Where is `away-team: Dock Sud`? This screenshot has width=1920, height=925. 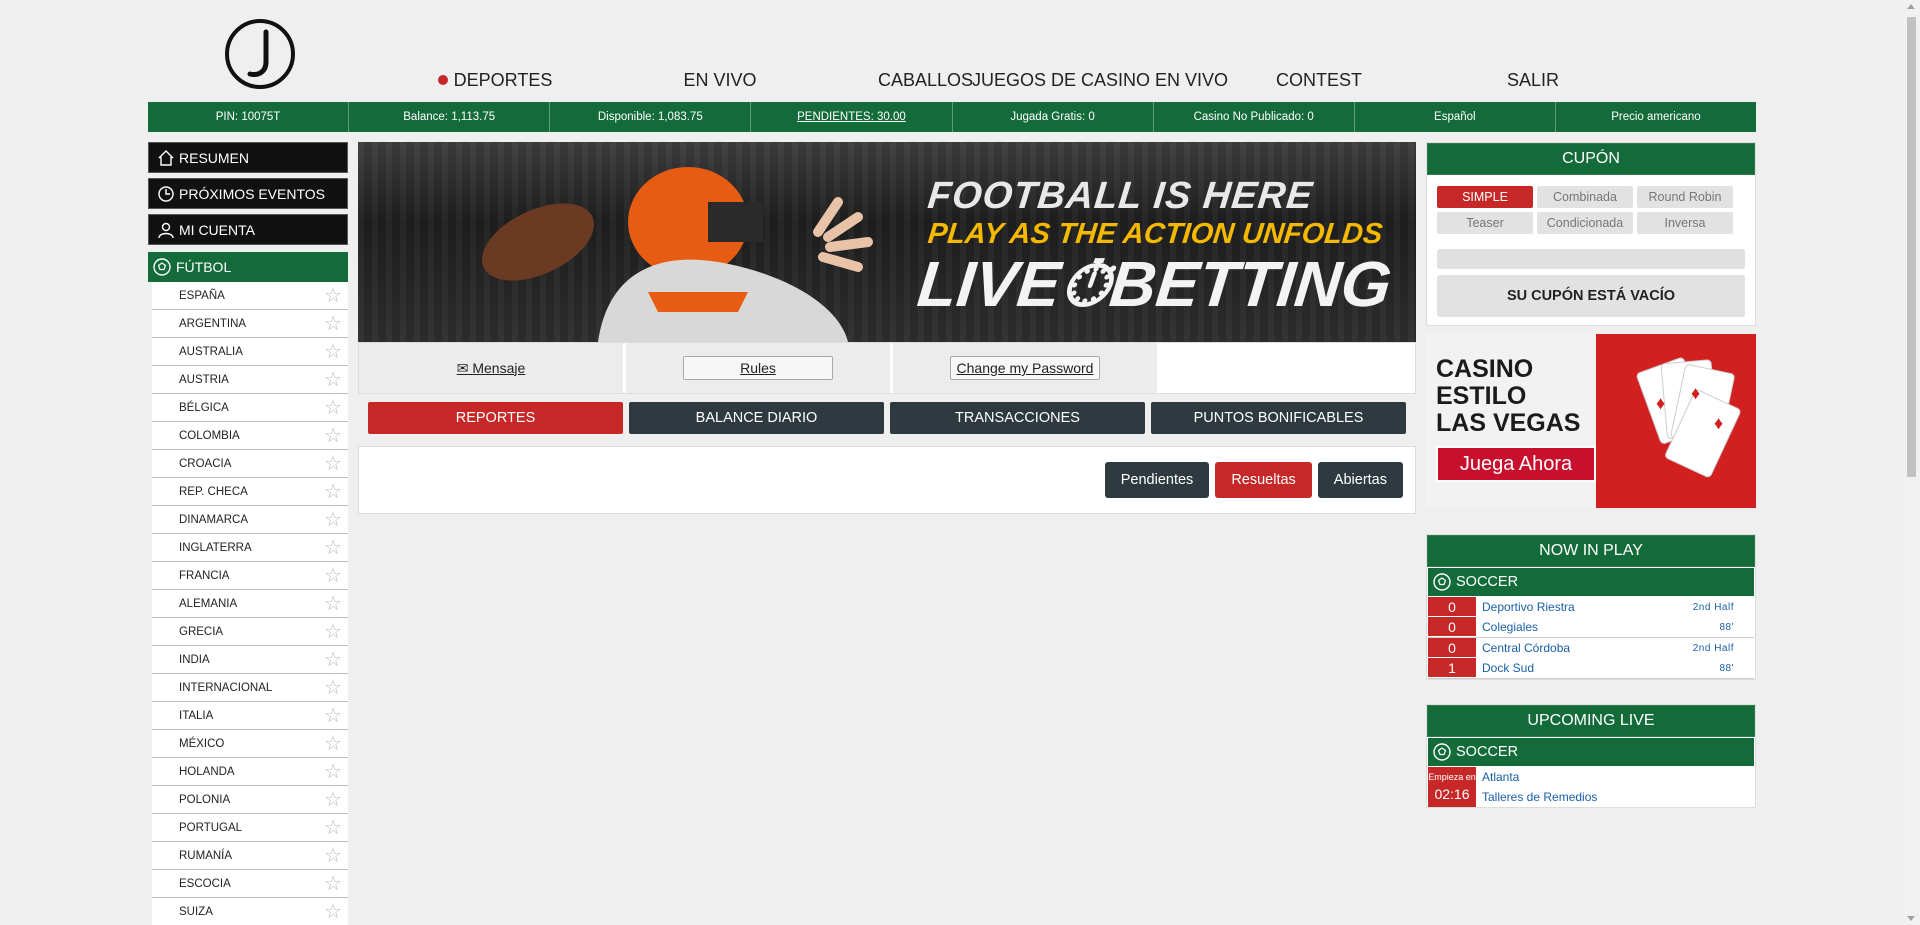 away-team: Dock Sud is located at coordinates (1508, 668).